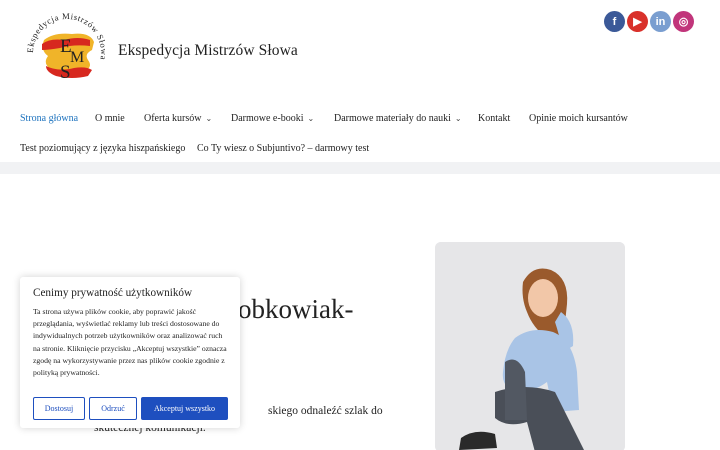  Describe the element at coordinates (67, 53) in the screenshot. I see `site-logo: Ekspedycja Mistrzów Słowa E M S` at that location.